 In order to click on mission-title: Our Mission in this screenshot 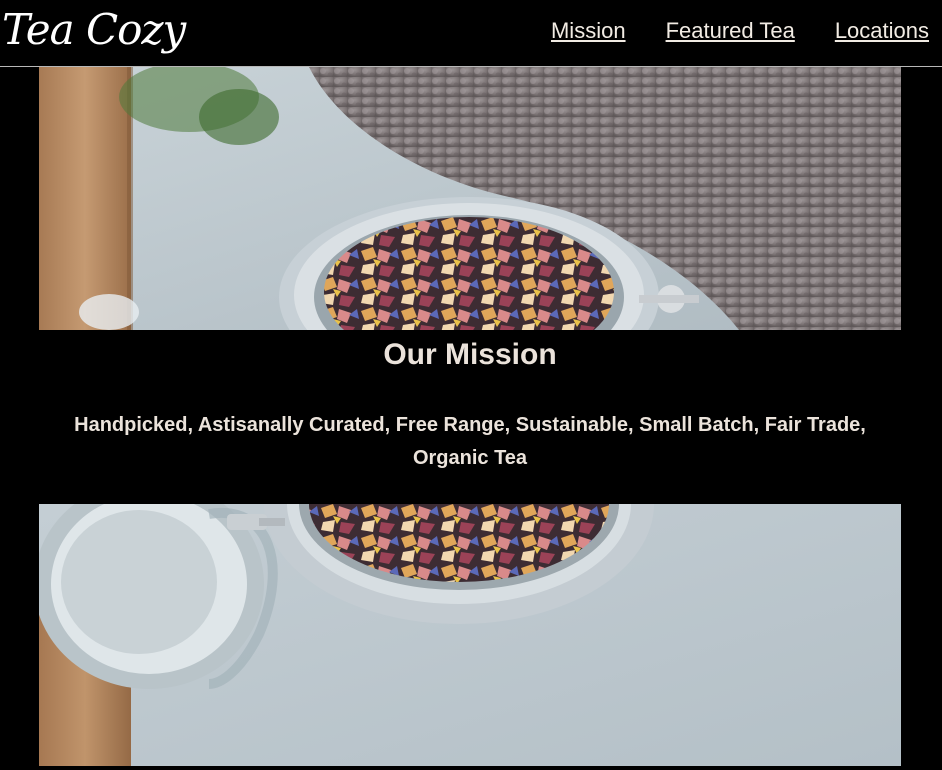, I will do `click(470, 354)`.